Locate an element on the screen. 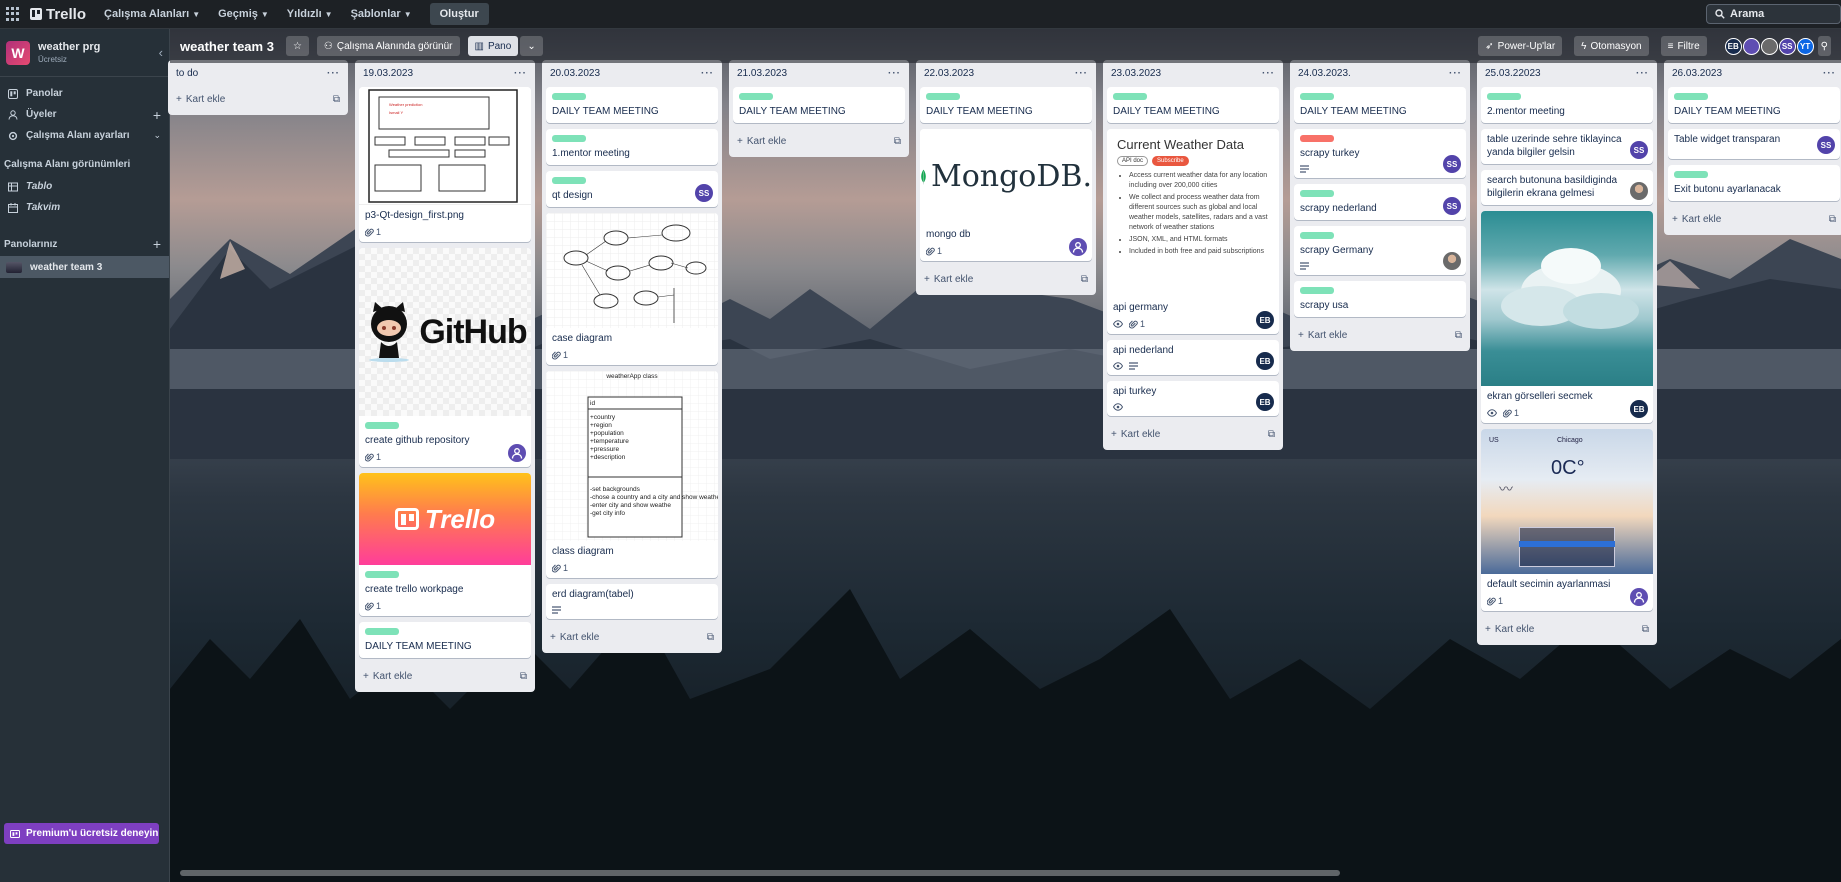  member-avatar: YT is located at coordinates (1805, 46).